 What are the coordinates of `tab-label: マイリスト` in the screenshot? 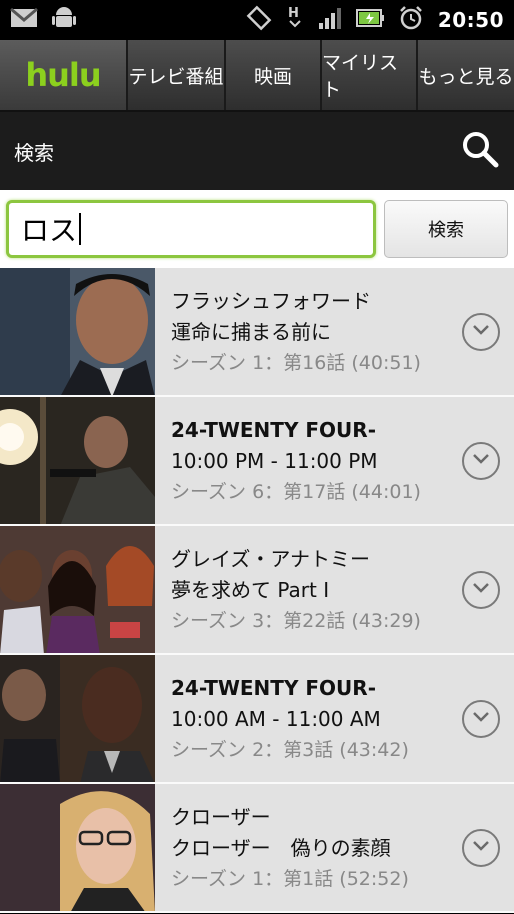 It's located at (360, 76).